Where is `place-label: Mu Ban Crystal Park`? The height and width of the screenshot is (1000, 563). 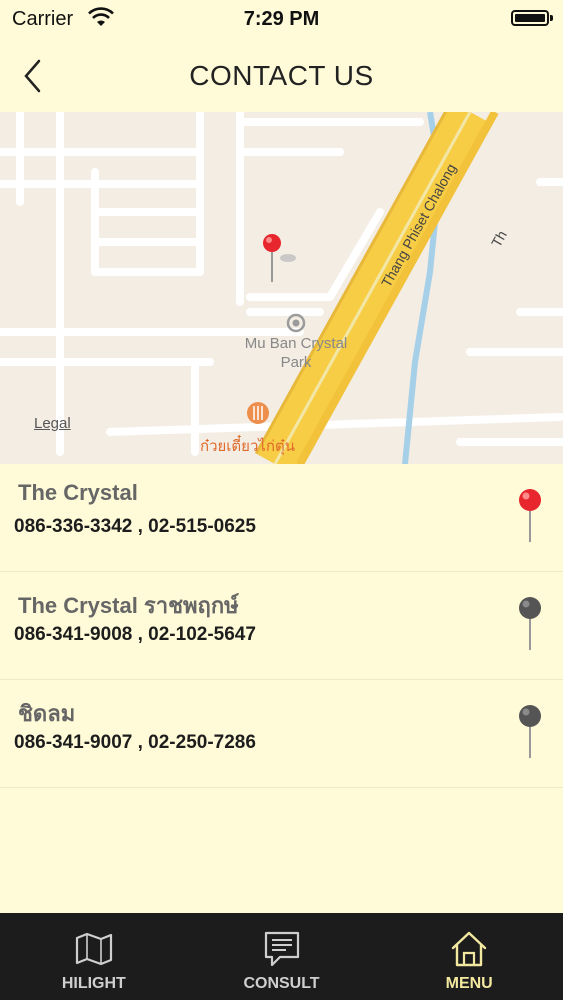
place-label: Mu Ban Crystal Park is located at coordinates (296, 353).